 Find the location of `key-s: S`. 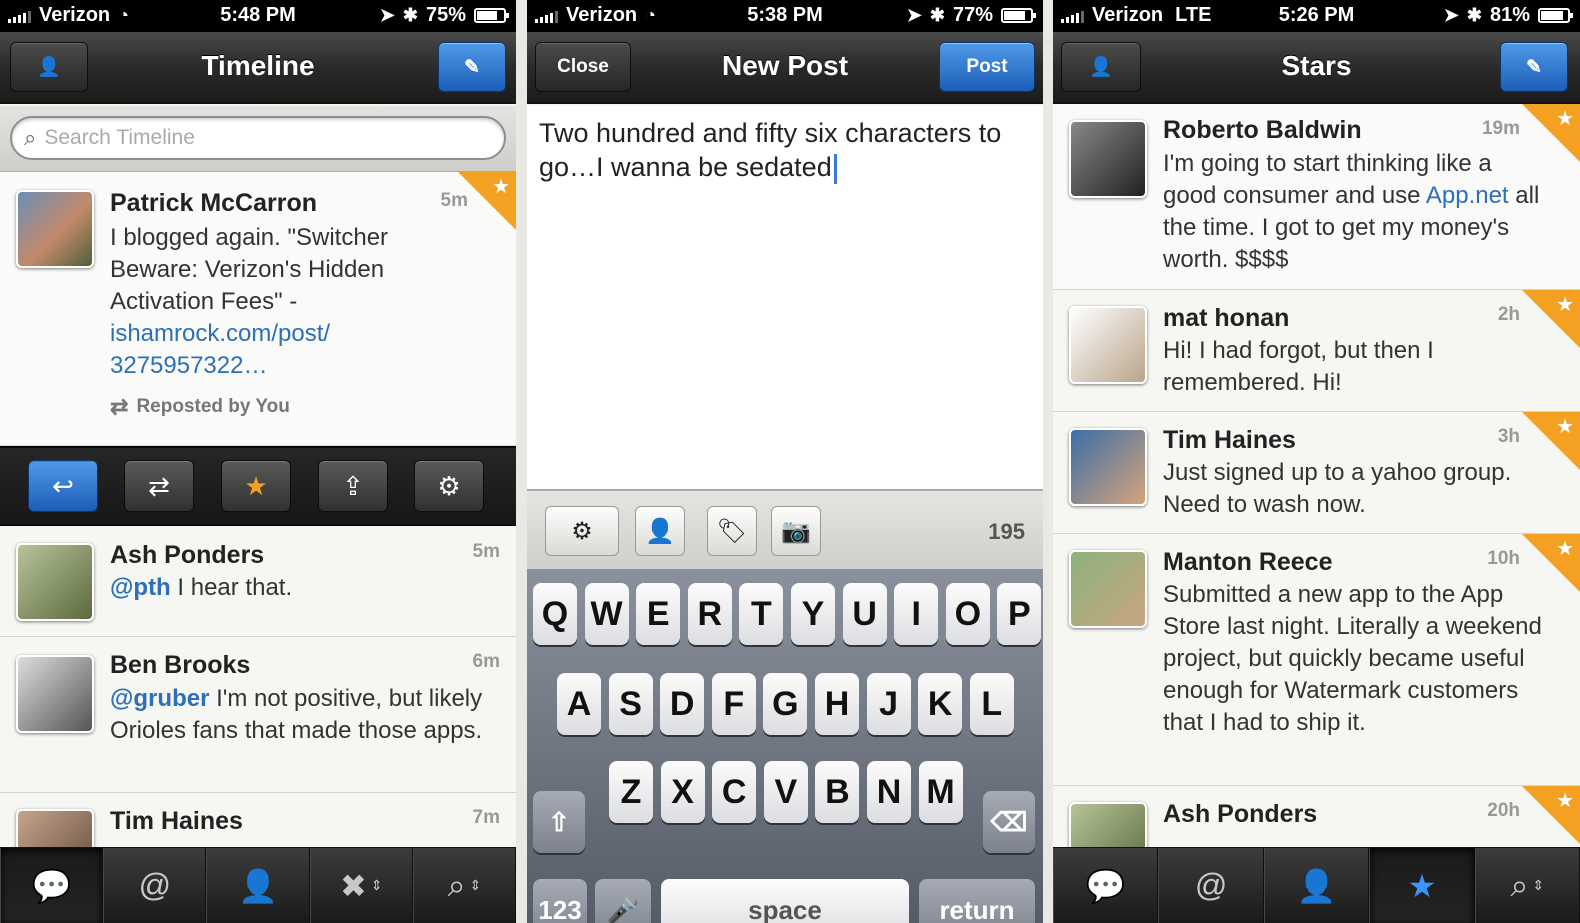

key-s: S is located at coordinates (630, 704).